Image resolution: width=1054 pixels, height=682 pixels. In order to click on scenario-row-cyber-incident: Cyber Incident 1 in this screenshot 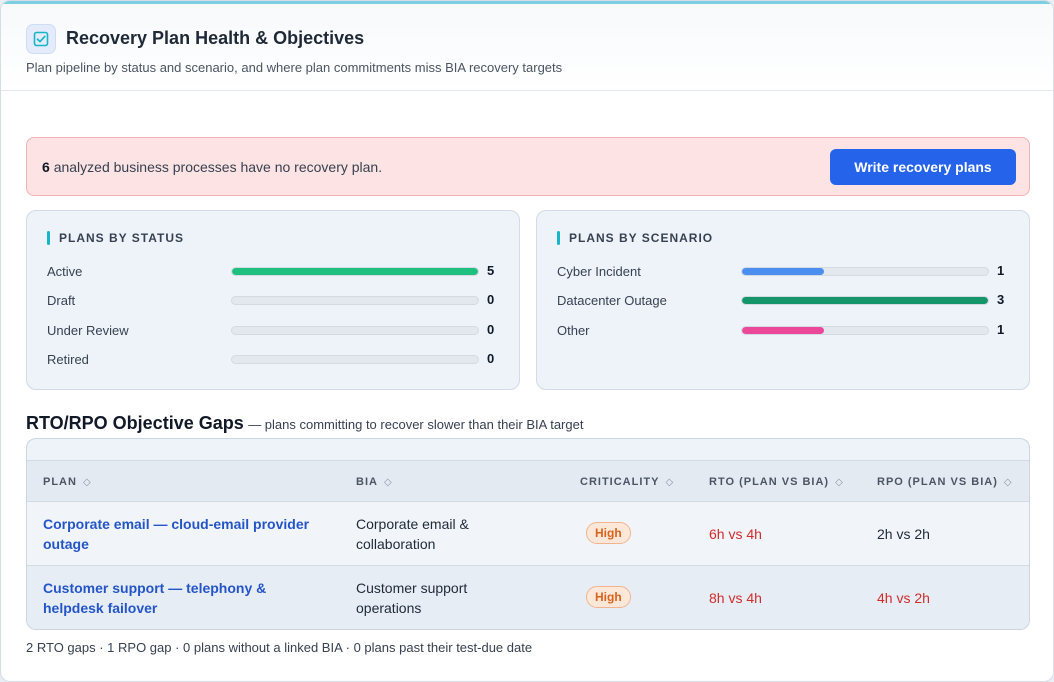, I will do `click(787, 271)`.